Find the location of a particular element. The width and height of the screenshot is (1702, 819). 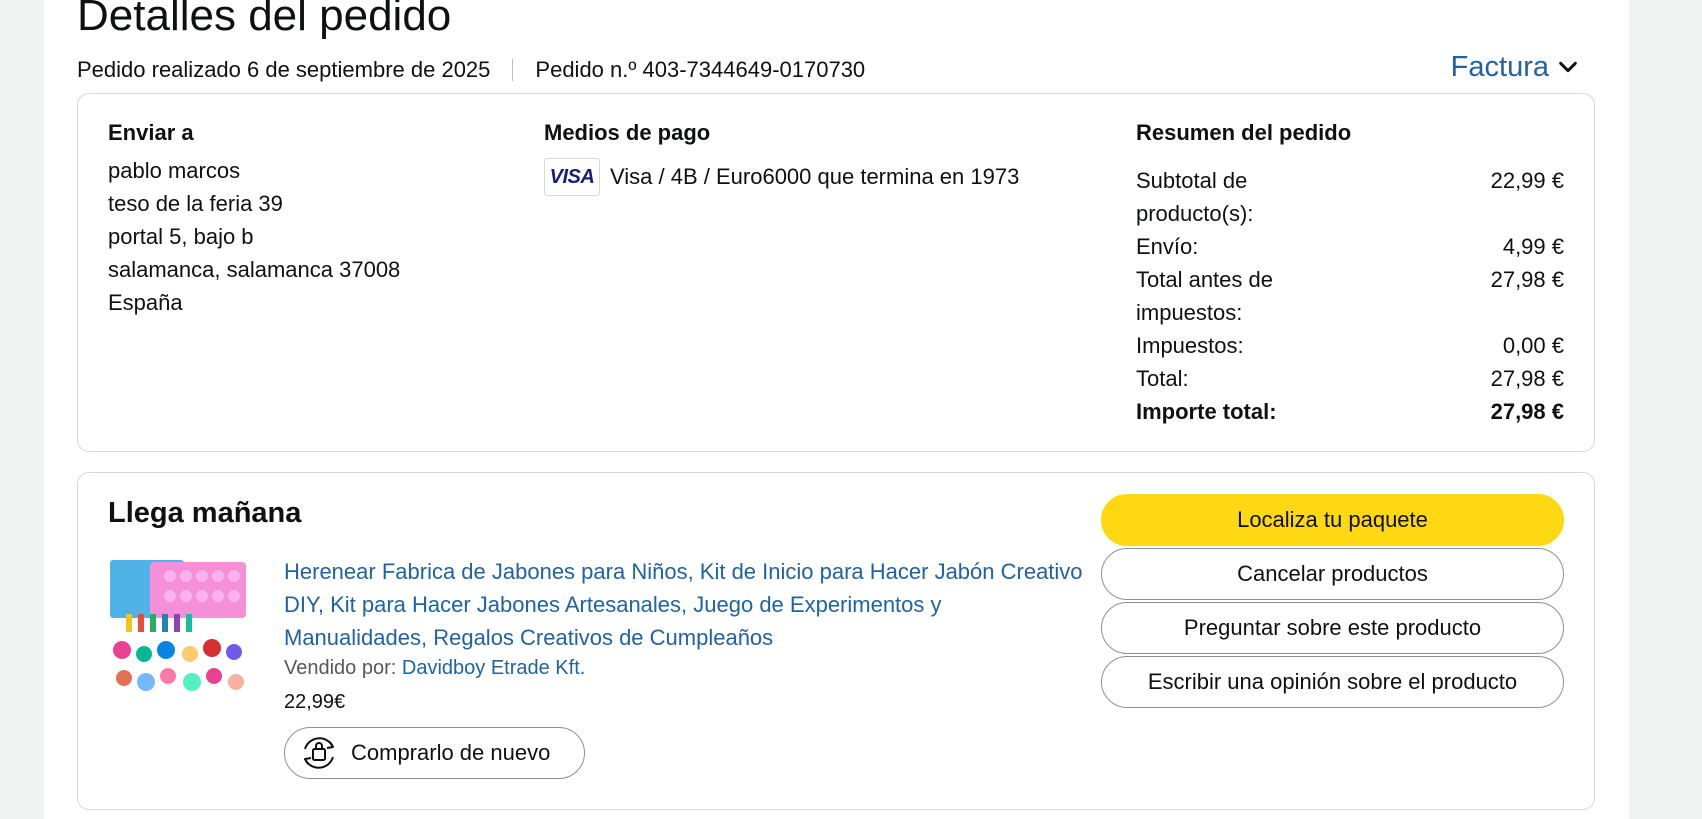

summary-label: Total antes de impuestos: is located at coordinates (1204, 296).